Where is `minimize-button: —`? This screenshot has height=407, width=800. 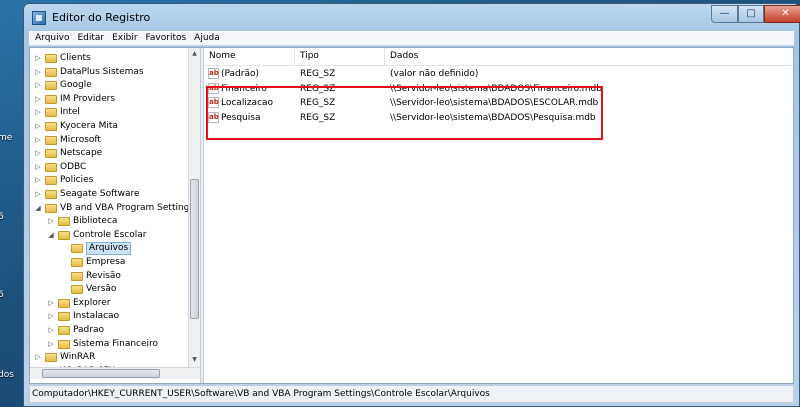 minimize-button: — is located at coordinates (724, 14).